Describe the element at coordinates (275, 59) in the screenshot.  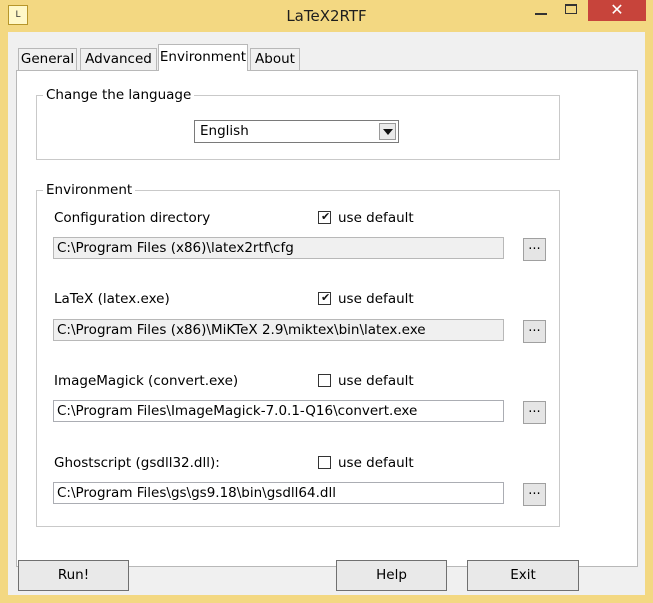
I see `tab-about: About` at that location.